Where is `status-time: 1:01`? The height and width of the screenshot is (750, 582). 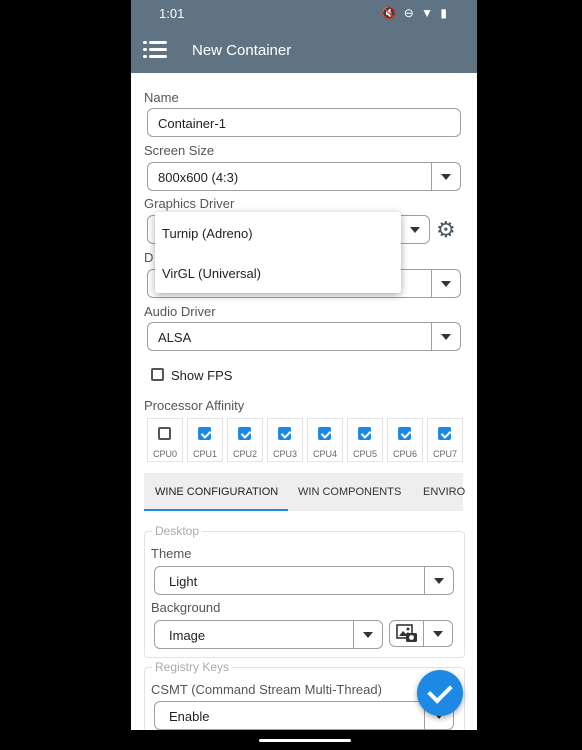
status-time: 1:01 is located at coordinates (172, 13).